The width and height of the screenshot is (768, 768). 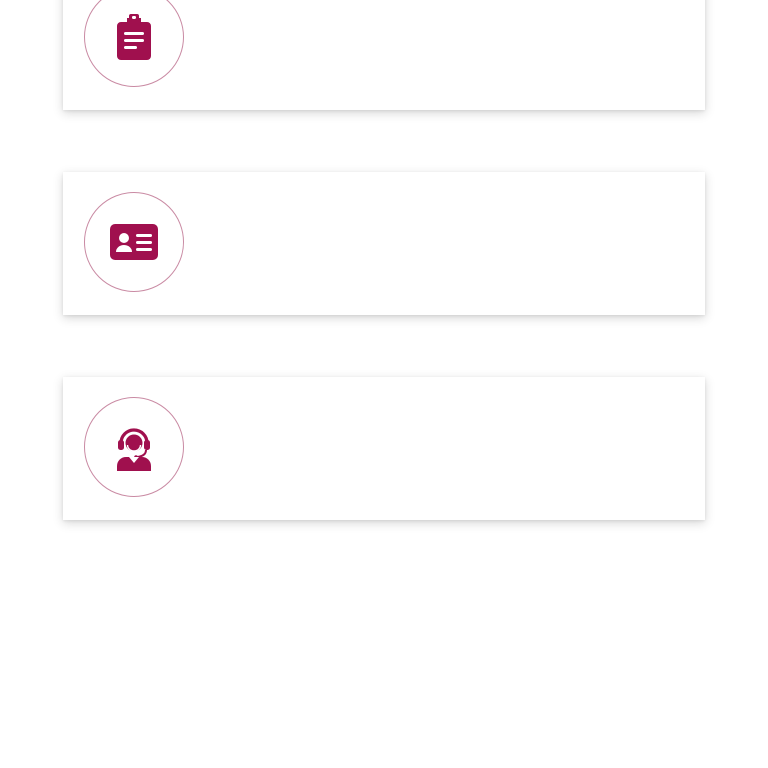 I want to click on clipboard-check-icon, so click(x=134, y=37).